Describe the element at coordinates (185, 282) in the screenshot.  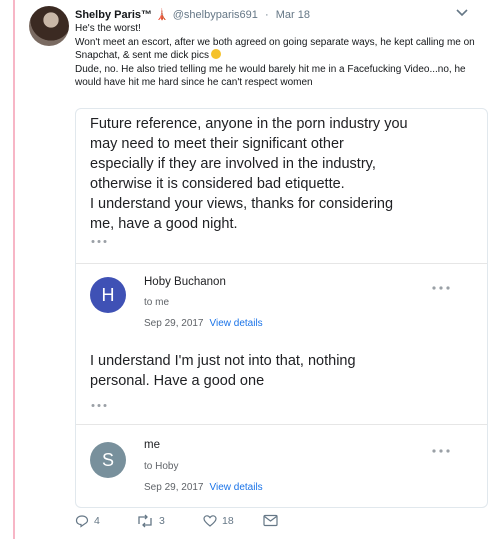
I see `sender-name: Hoby Buchanon` at that location.